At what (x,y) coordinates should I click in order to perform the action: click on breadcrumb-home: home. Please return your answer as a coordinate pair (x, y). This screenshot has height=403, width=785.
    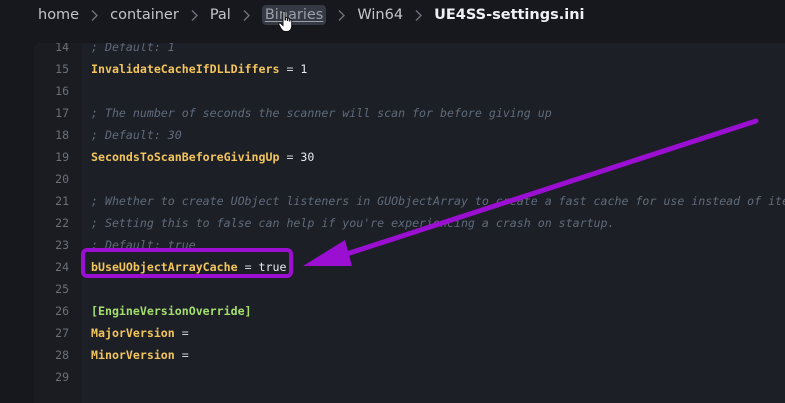
    Looking at the image, I should click on (58, 15).